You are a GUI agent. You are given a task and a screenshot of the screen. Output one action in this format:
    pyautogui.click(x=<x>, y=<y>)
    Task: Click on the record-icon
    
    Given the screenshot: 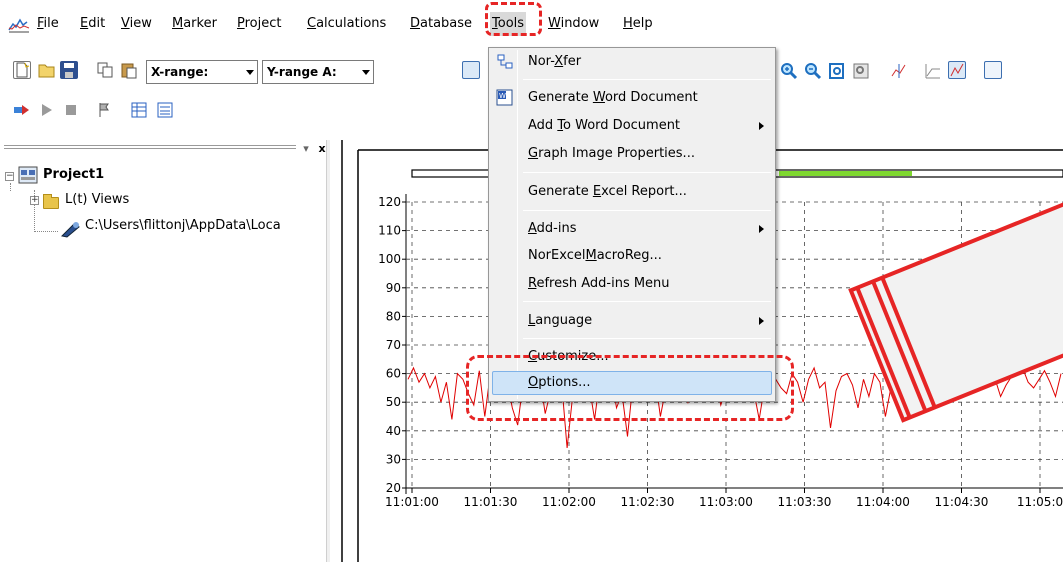 What is the action you would take?
    pyautogui.click(x=22, y=110)
    